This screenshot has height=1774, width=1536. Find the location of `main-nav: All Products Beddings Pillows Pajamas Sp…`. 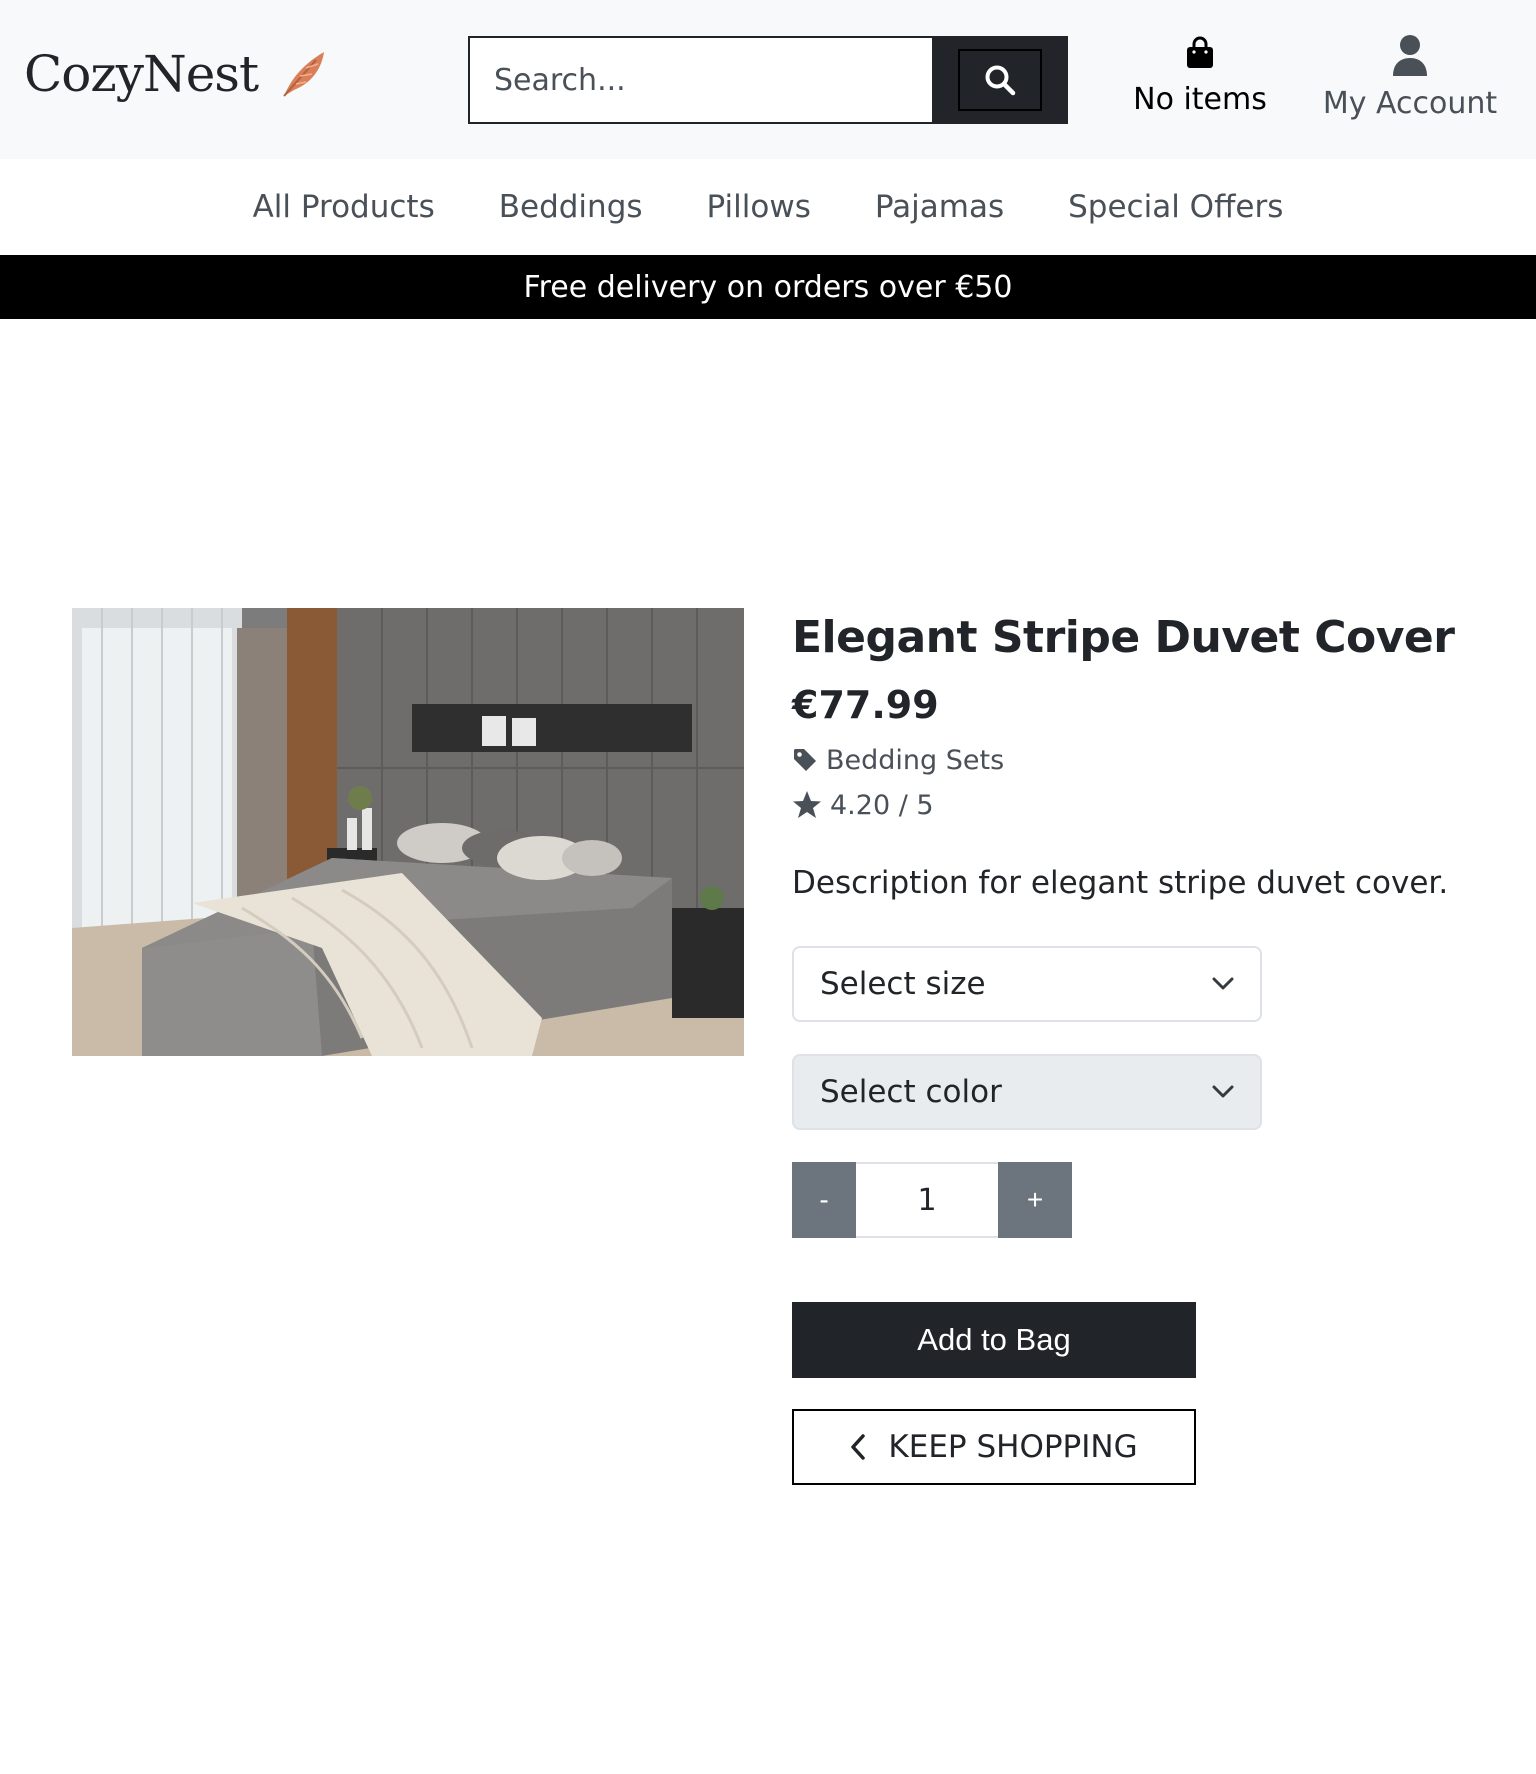

main-nav: All Products Beddings Pillows Pajamas Sp… is located at coordinates (768, 207).